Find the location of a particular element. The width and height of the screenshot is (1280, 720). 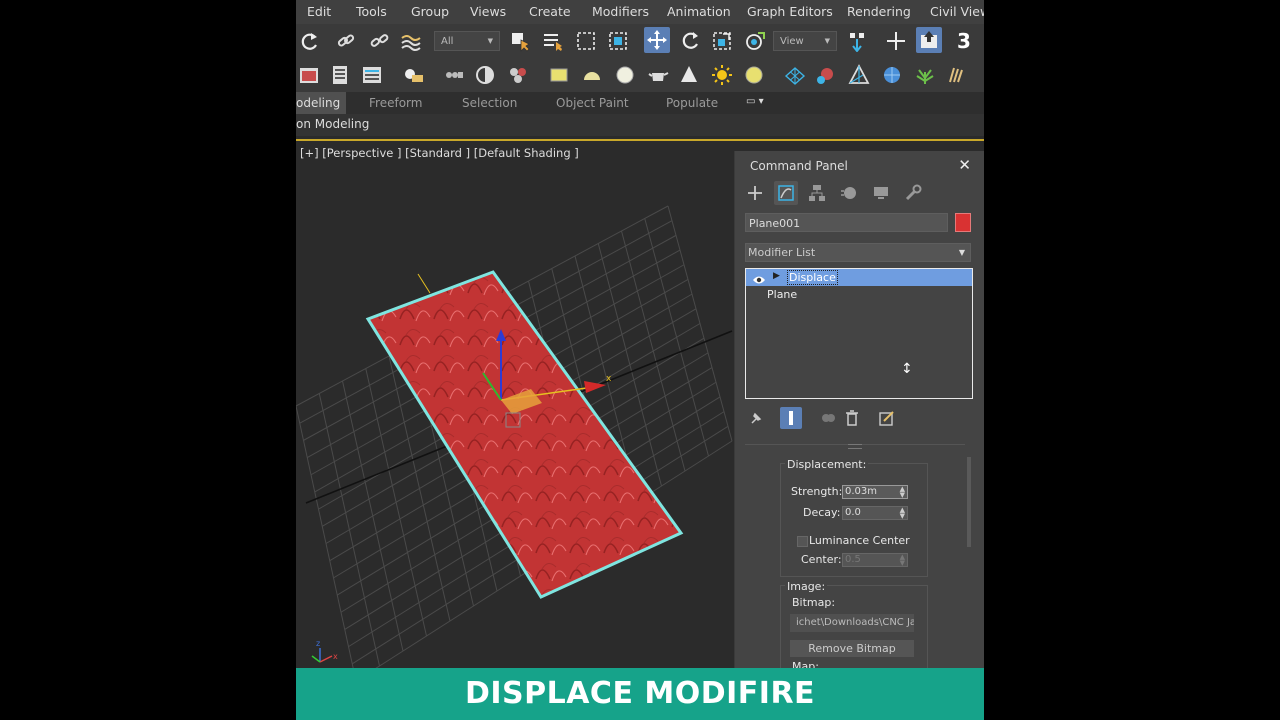

image-group-label: Image: is located at coordinates (806, 586).